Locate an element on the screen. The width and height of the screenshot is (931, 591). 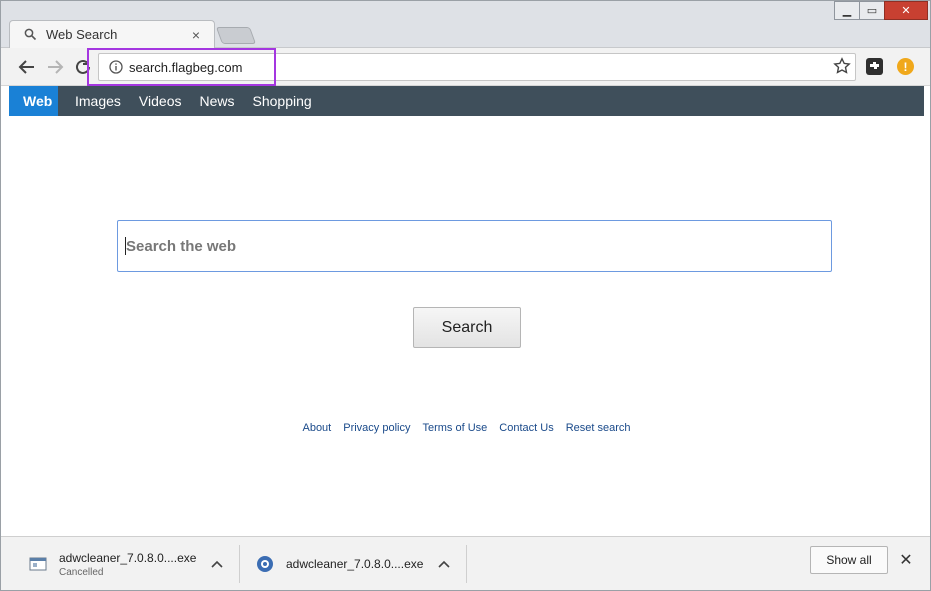
download-text: adwcleaner_7.0.8.0....exe is located at coordinates (354, 564).